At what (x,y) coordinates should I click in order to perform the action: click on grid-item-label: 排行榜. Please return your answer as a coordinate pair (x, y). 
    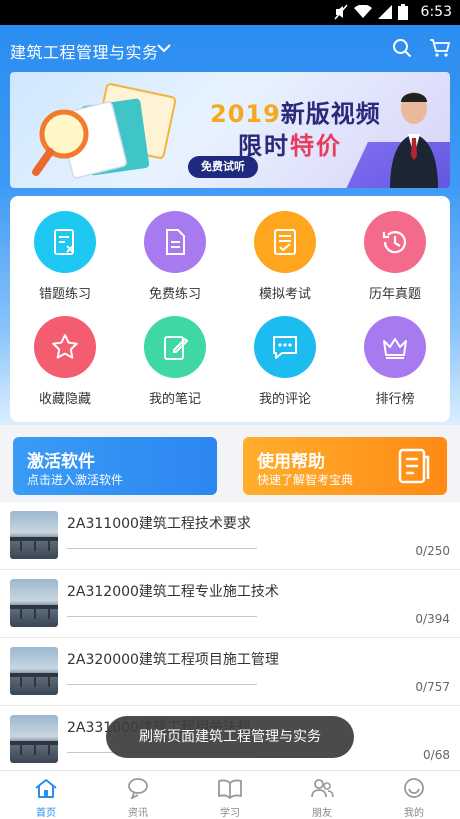
    Looking at the image, I should click on (395, 399).